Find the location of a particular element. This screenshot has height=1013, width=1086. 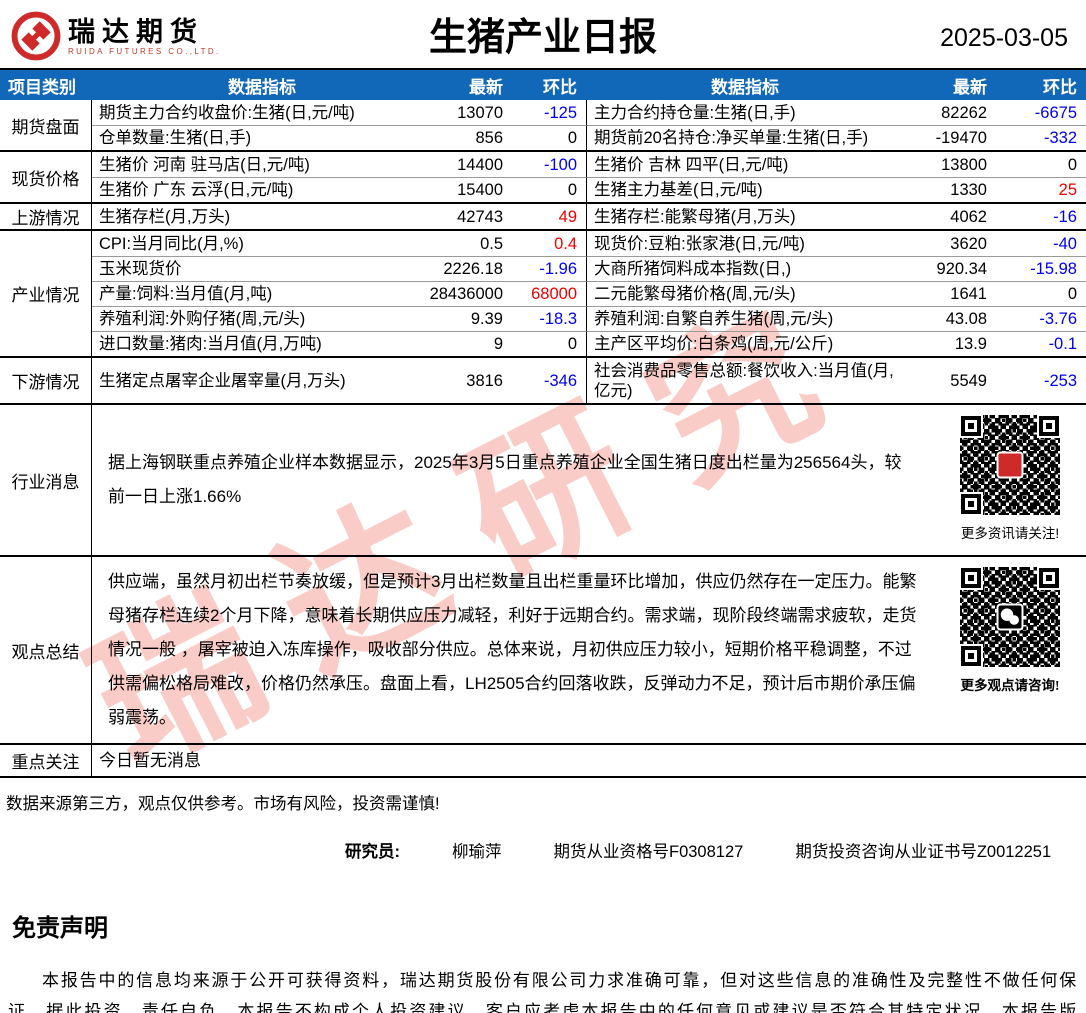

data-source-note: 数据来源第三方，观点仅供参考。市场有风险，投资需谨慎! is located at coordinates (223, 804).